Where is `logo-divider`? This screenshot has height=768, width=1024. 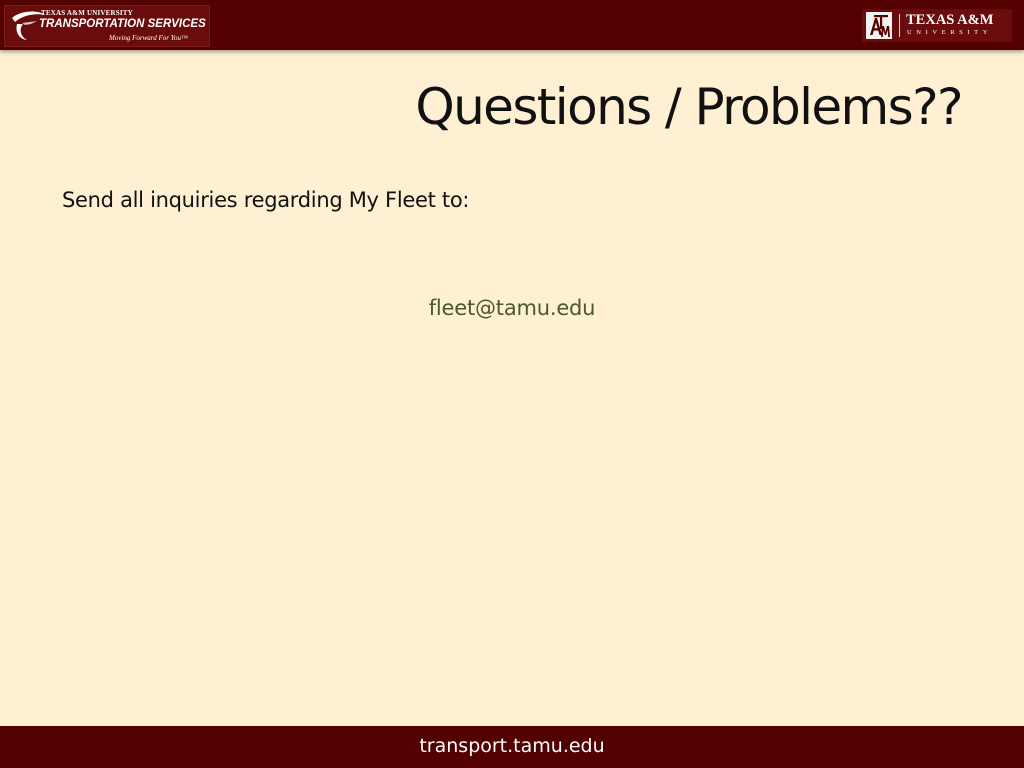
logo-divider is located at coordinates (899, 25).